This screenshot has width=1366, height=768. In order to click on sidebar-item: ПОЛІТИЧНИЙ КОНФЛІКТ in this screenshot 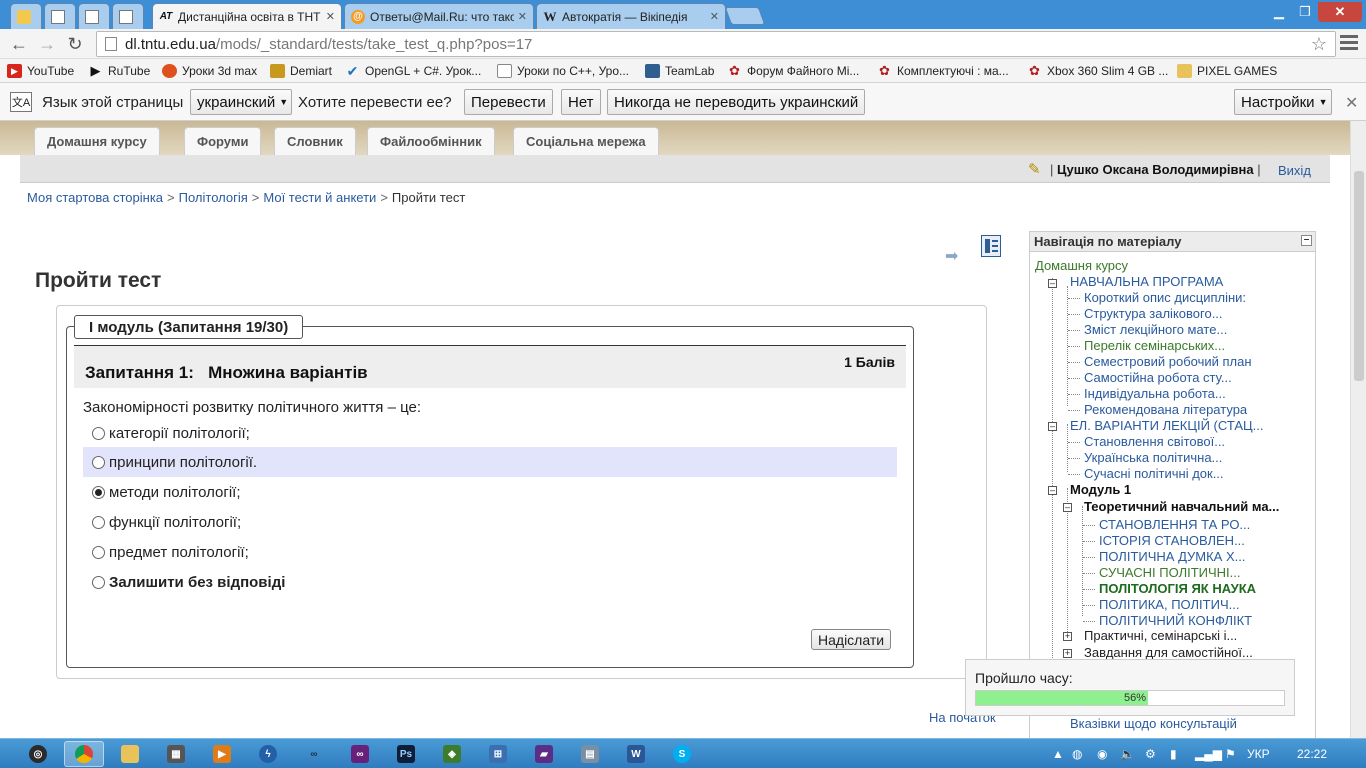, I will do `click(1175, 620)`.